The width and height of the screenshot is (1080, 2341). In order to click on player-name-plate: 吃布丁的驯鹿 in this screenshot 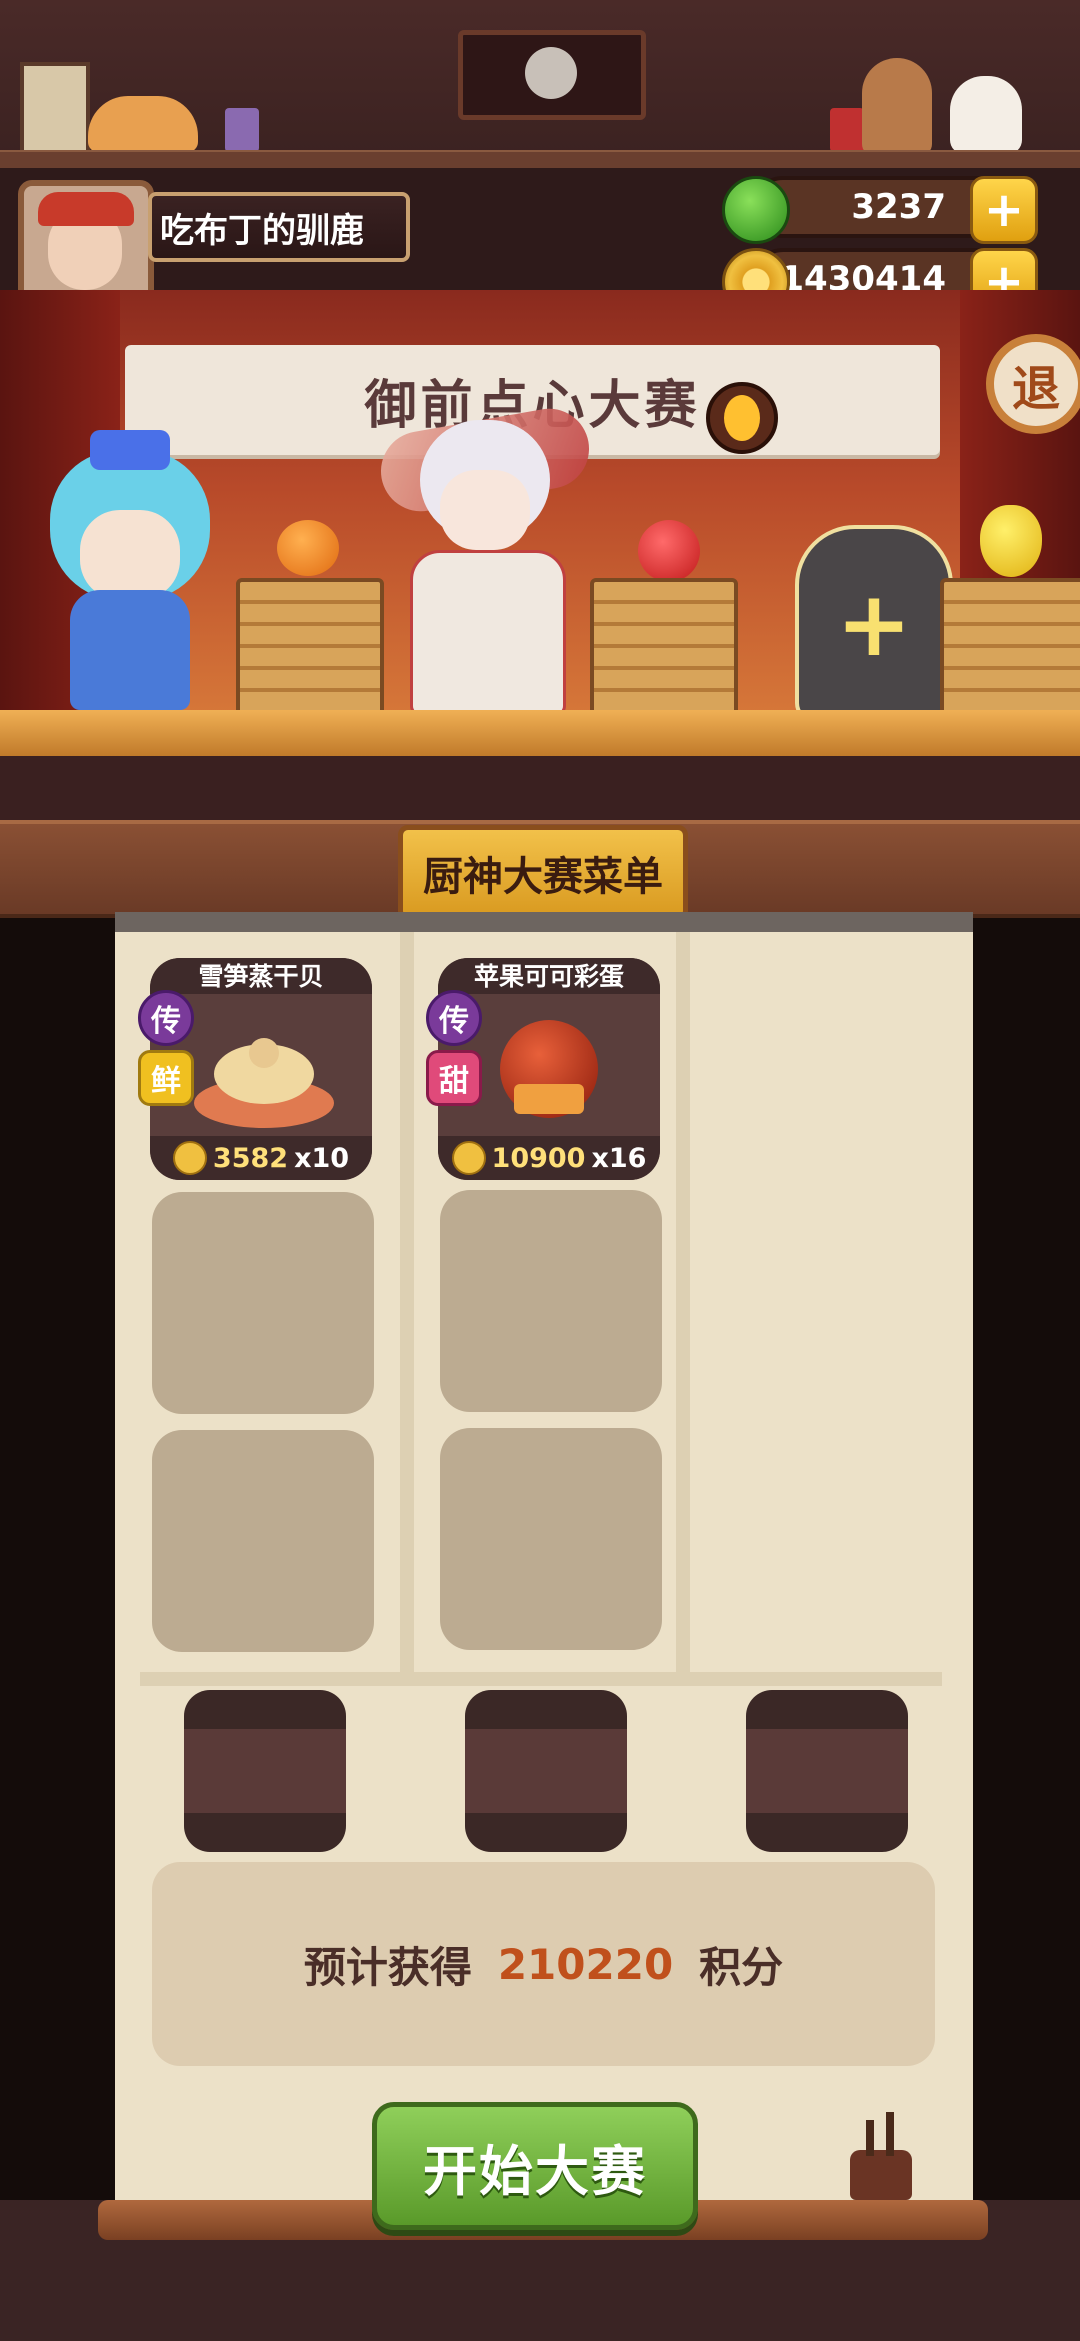, I will do `click(279, 227)`.